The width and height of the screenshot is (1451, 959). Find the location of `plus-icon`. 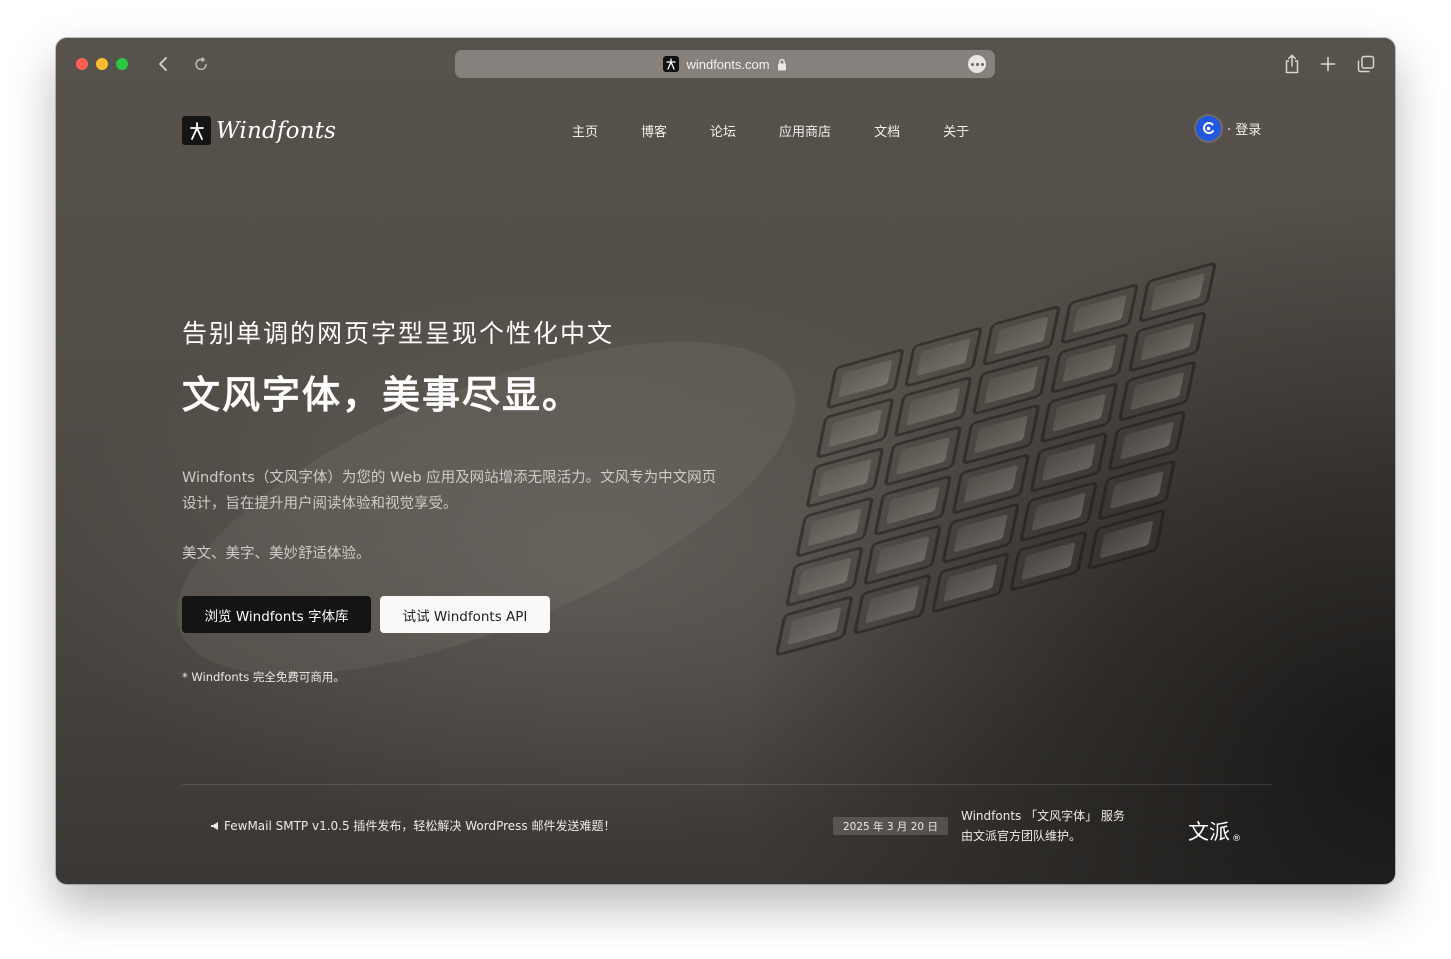

plus-icon is located at coordinates (1328, 64).